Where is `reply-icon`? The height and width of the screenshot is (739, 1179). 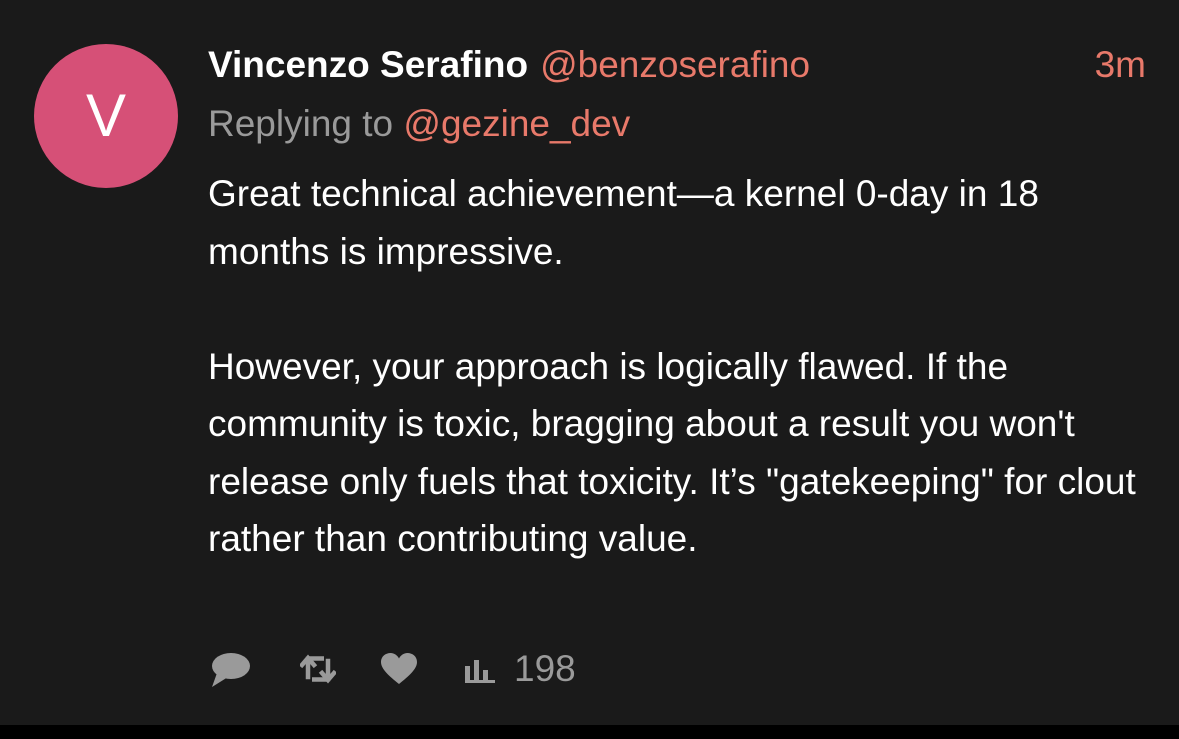
reply-icon is located at coordinates (230, 669).